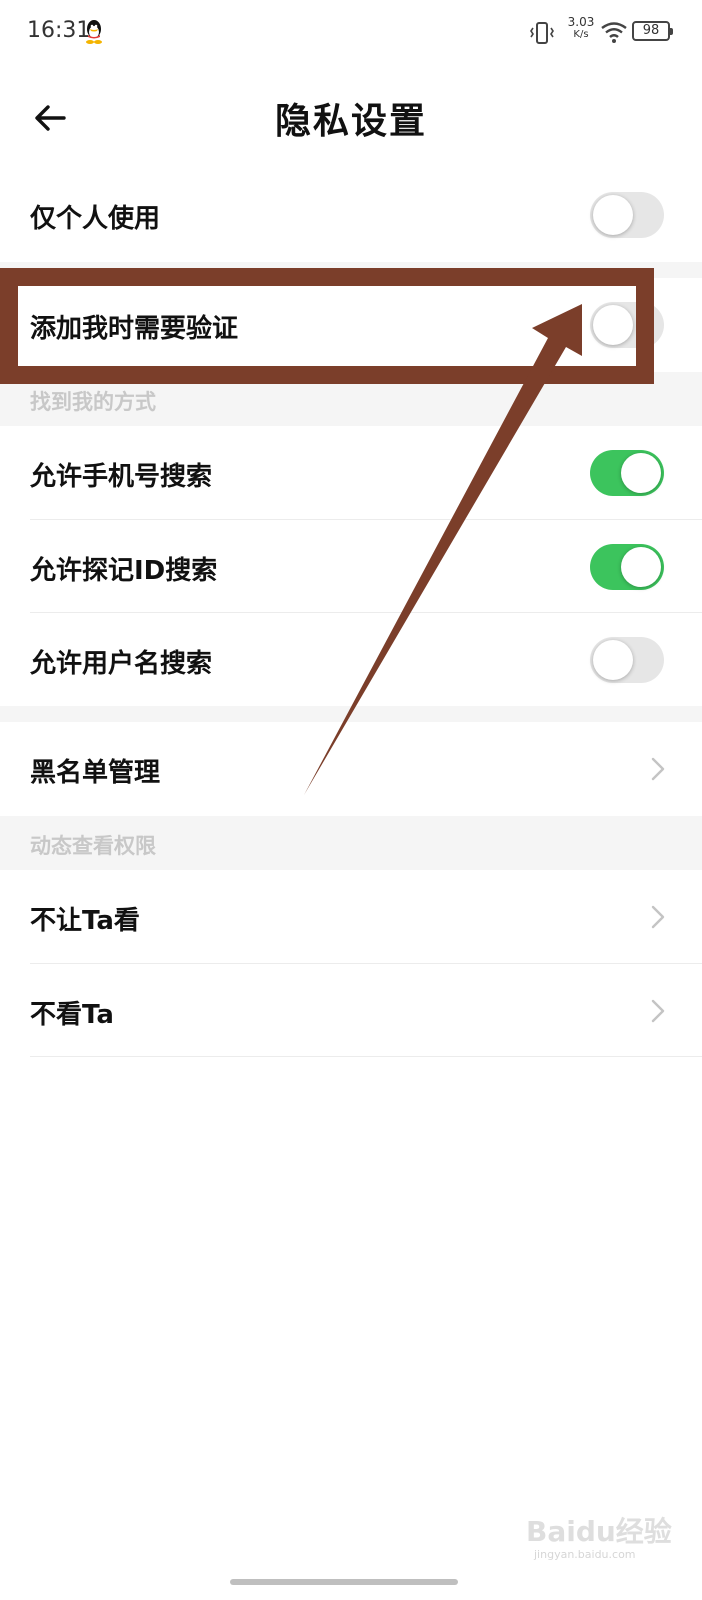 Image resolution: width=702 pixels, height=1600 pixels. Describe the element at coordinates (351, 916) in the screenshot. I see `setting-row-hide-from: 不让Ta看` at that location.